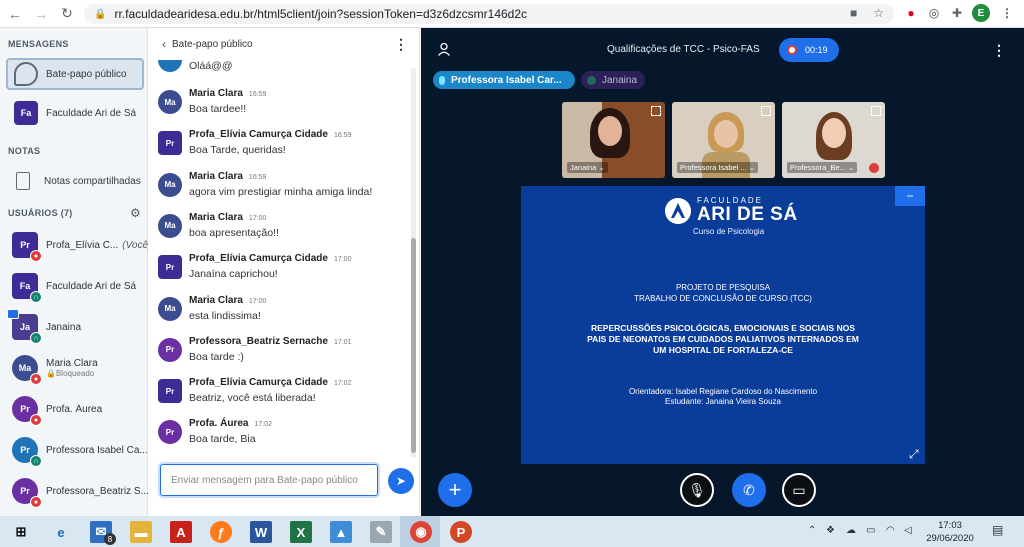  I want to click on video-name-label: Professora Isabel ... ⌄, so click(718, 167).